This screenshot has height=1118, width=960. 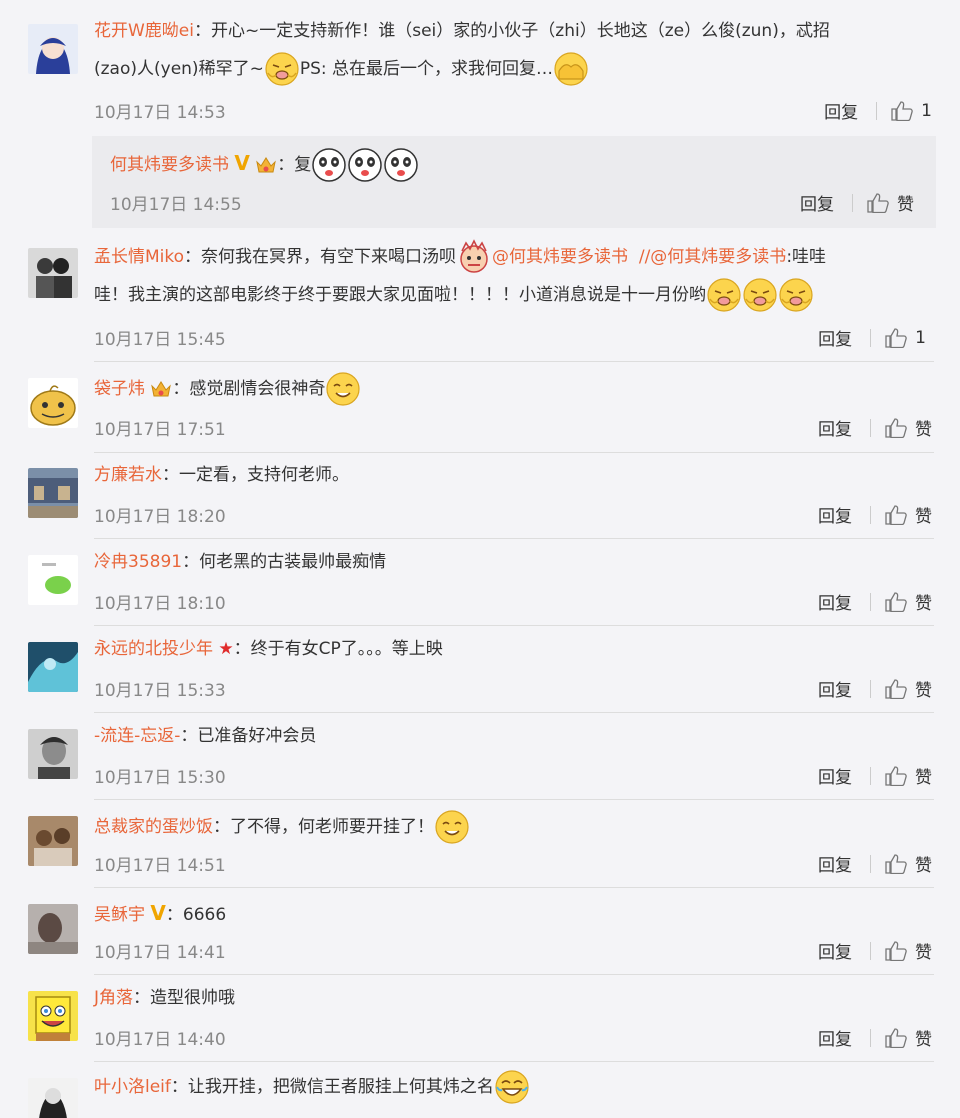 What do you see at coordinates (512, 1087) in the screenshot?
I see `comment-body: 叶小洛leif：让我开挂，把微信王者服挂上何其炜之名` at bounding box center [512, 1087].